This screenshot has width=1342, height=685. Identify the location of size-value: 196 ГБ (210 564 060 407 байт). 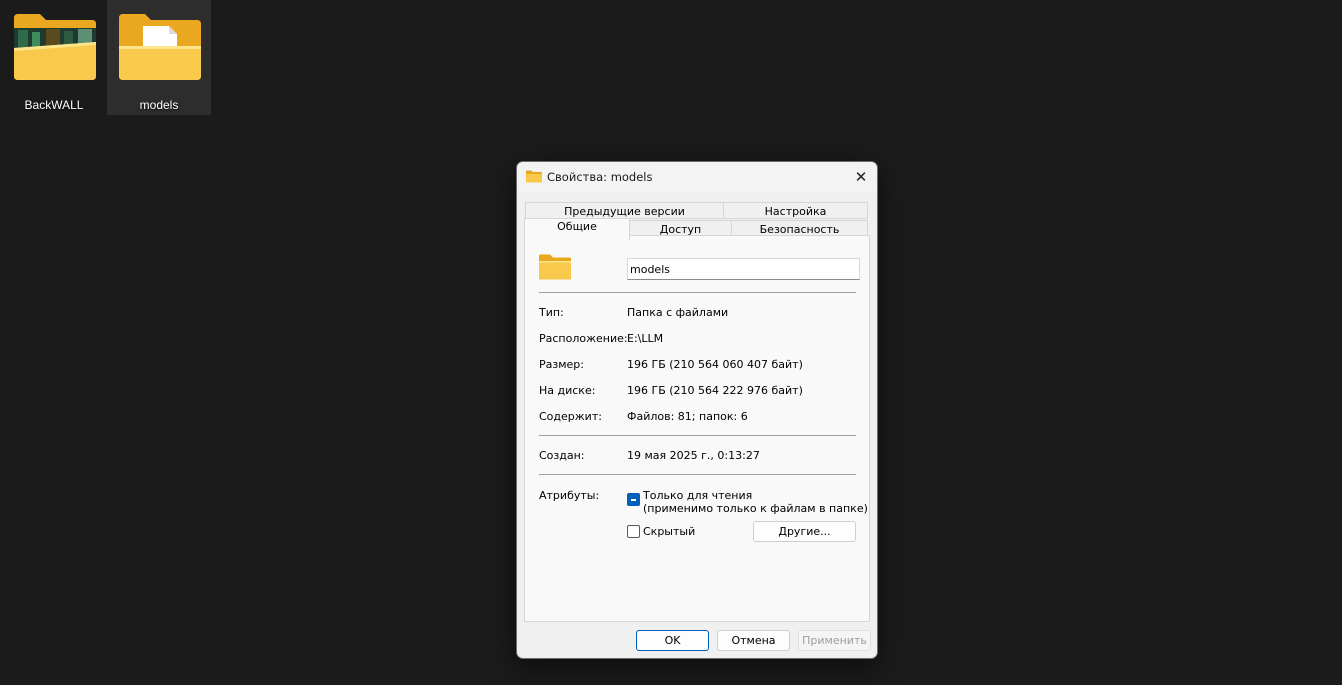
(715, 364).